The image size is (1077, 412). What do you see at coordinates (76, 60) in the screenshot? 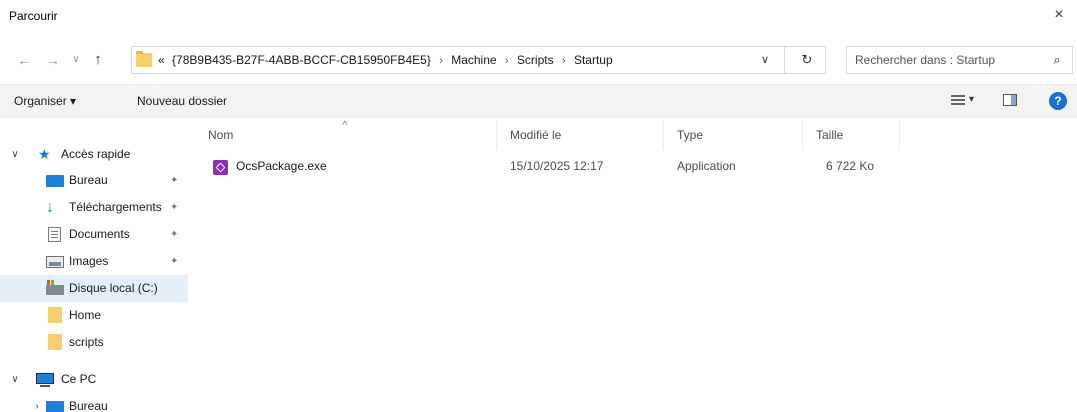
I see `recent-locations-icon: ∨` at bounding box center [76, 60].